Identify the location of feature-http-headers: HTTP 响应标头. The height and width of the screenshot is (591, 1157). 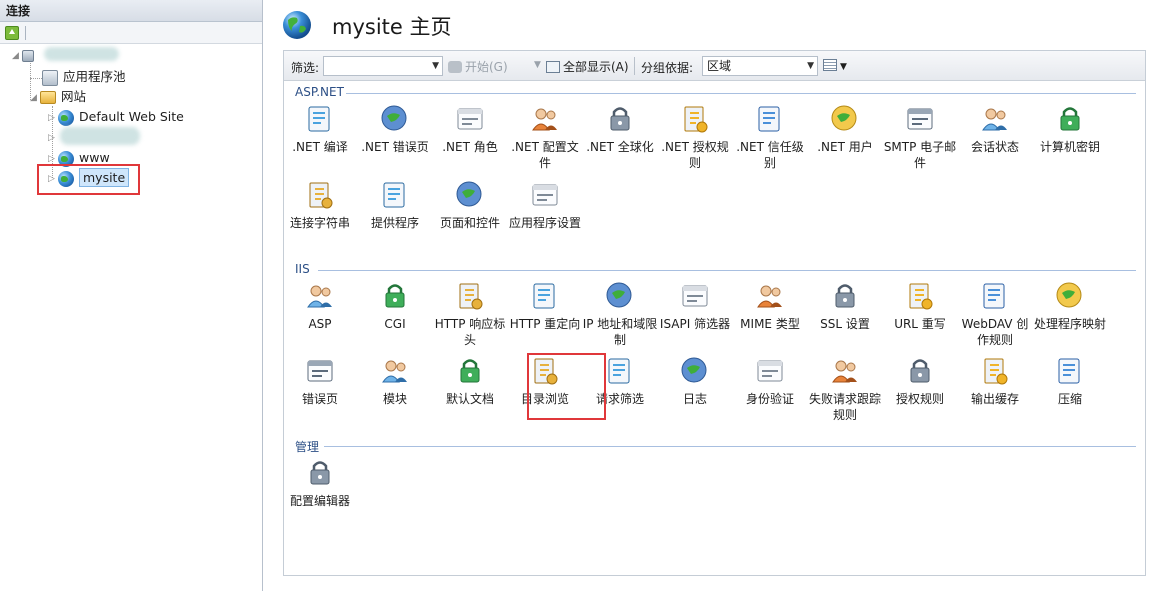
(470, 314).